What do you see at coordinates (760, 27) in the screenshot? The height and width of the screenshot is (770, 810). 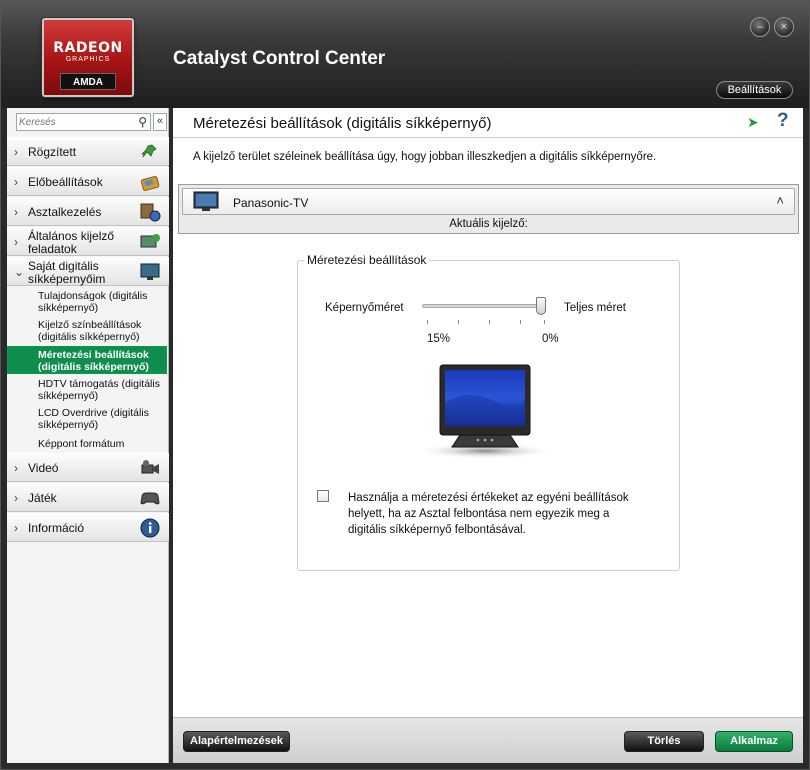 I see `minimize-button: –` at bounding box center [760, 27].